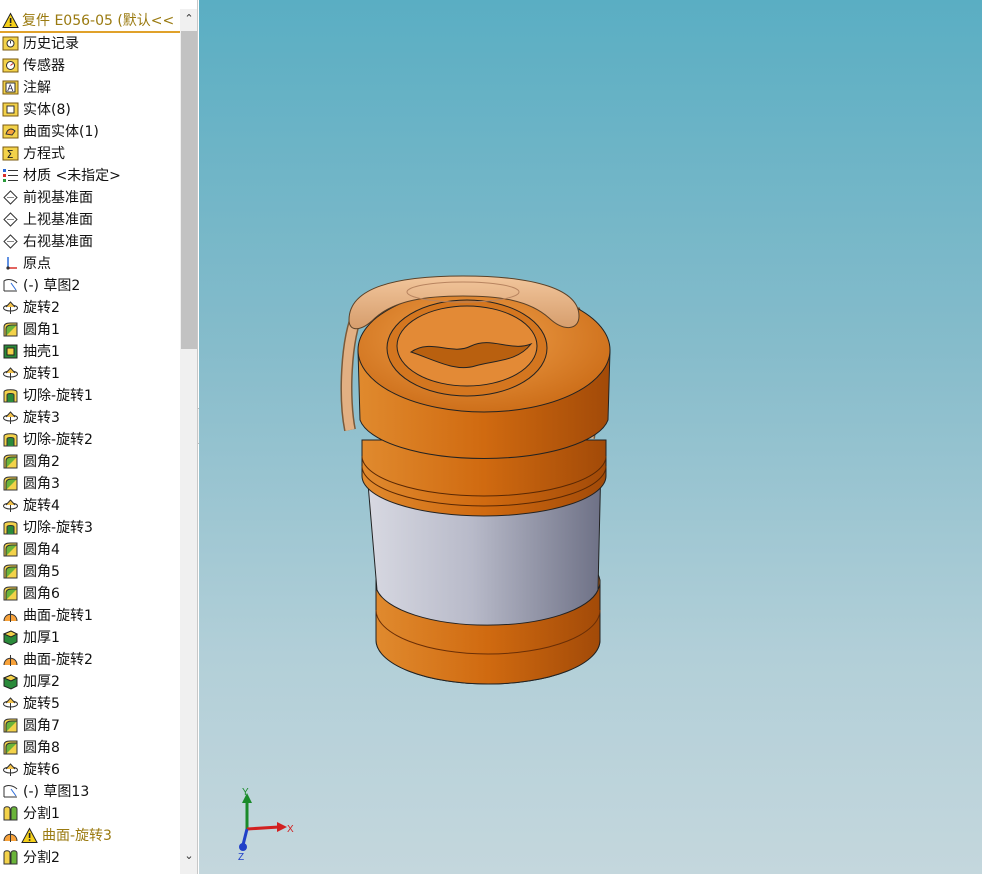  I want to click on tree-item-label: 历史记录, so click(51, 44).